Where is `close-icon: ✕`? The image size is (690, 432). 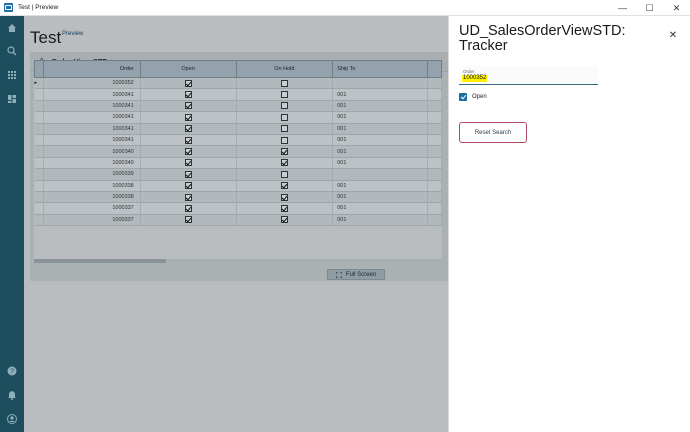 close-icon: ✕ is located at coordinates (673, 35).